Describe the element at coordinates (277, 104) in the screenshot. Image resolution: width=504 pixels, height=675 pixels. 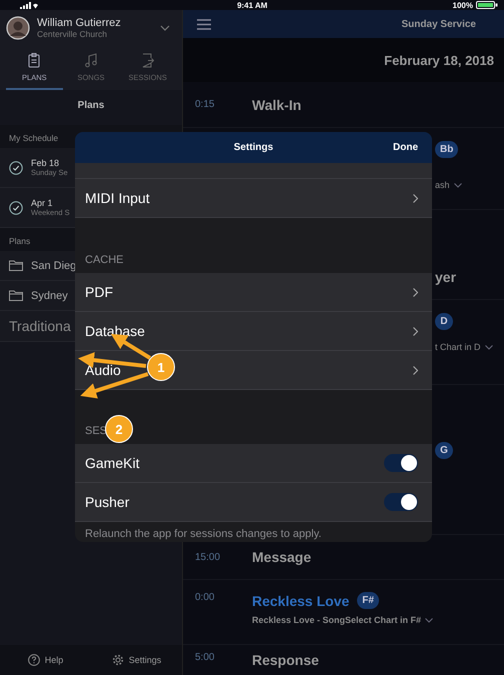
I see `item-title: Walk-In` at that location.